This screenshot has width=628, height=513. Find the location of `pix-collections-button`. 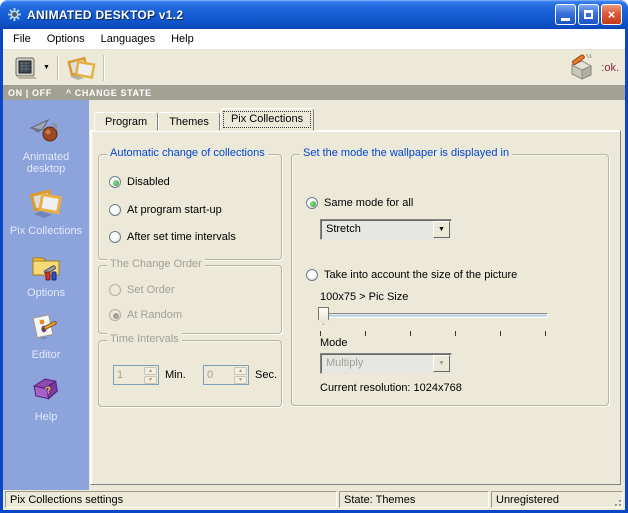

pix-collections-button is located at coordinates (81, 68).